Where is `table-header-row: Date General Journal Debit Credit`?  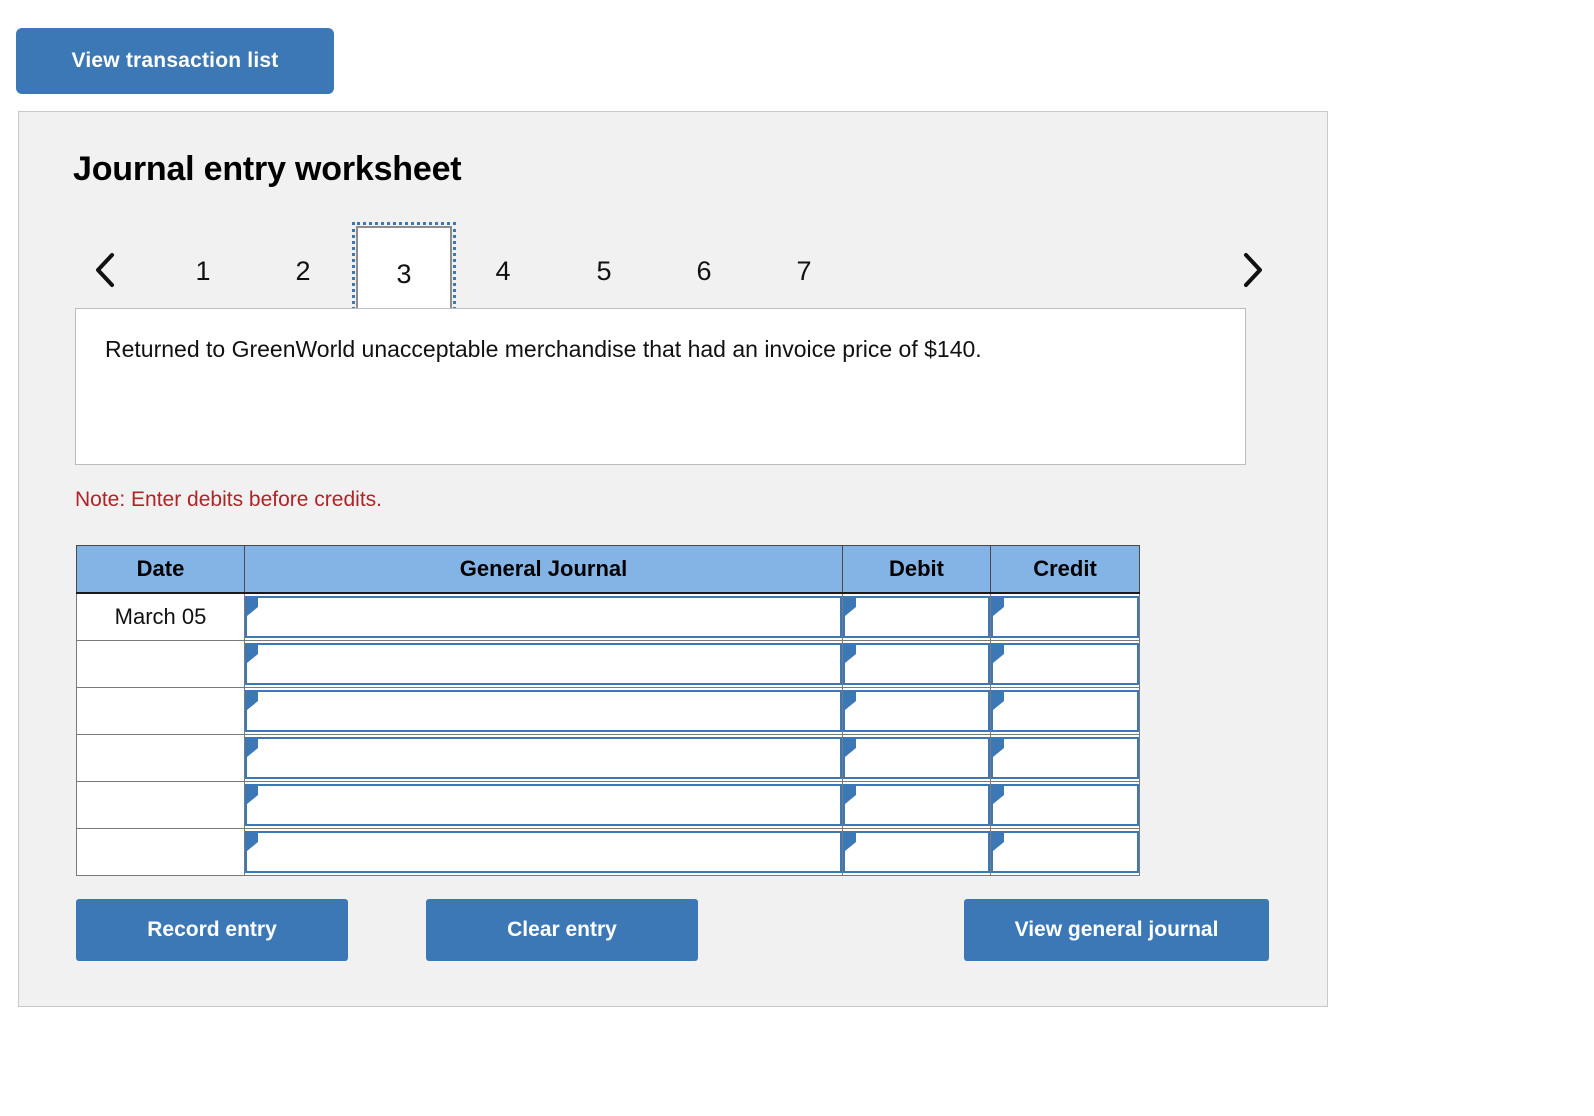
table-header-row: Date General Journal Debit Credit is located at coordinates (608, 569).